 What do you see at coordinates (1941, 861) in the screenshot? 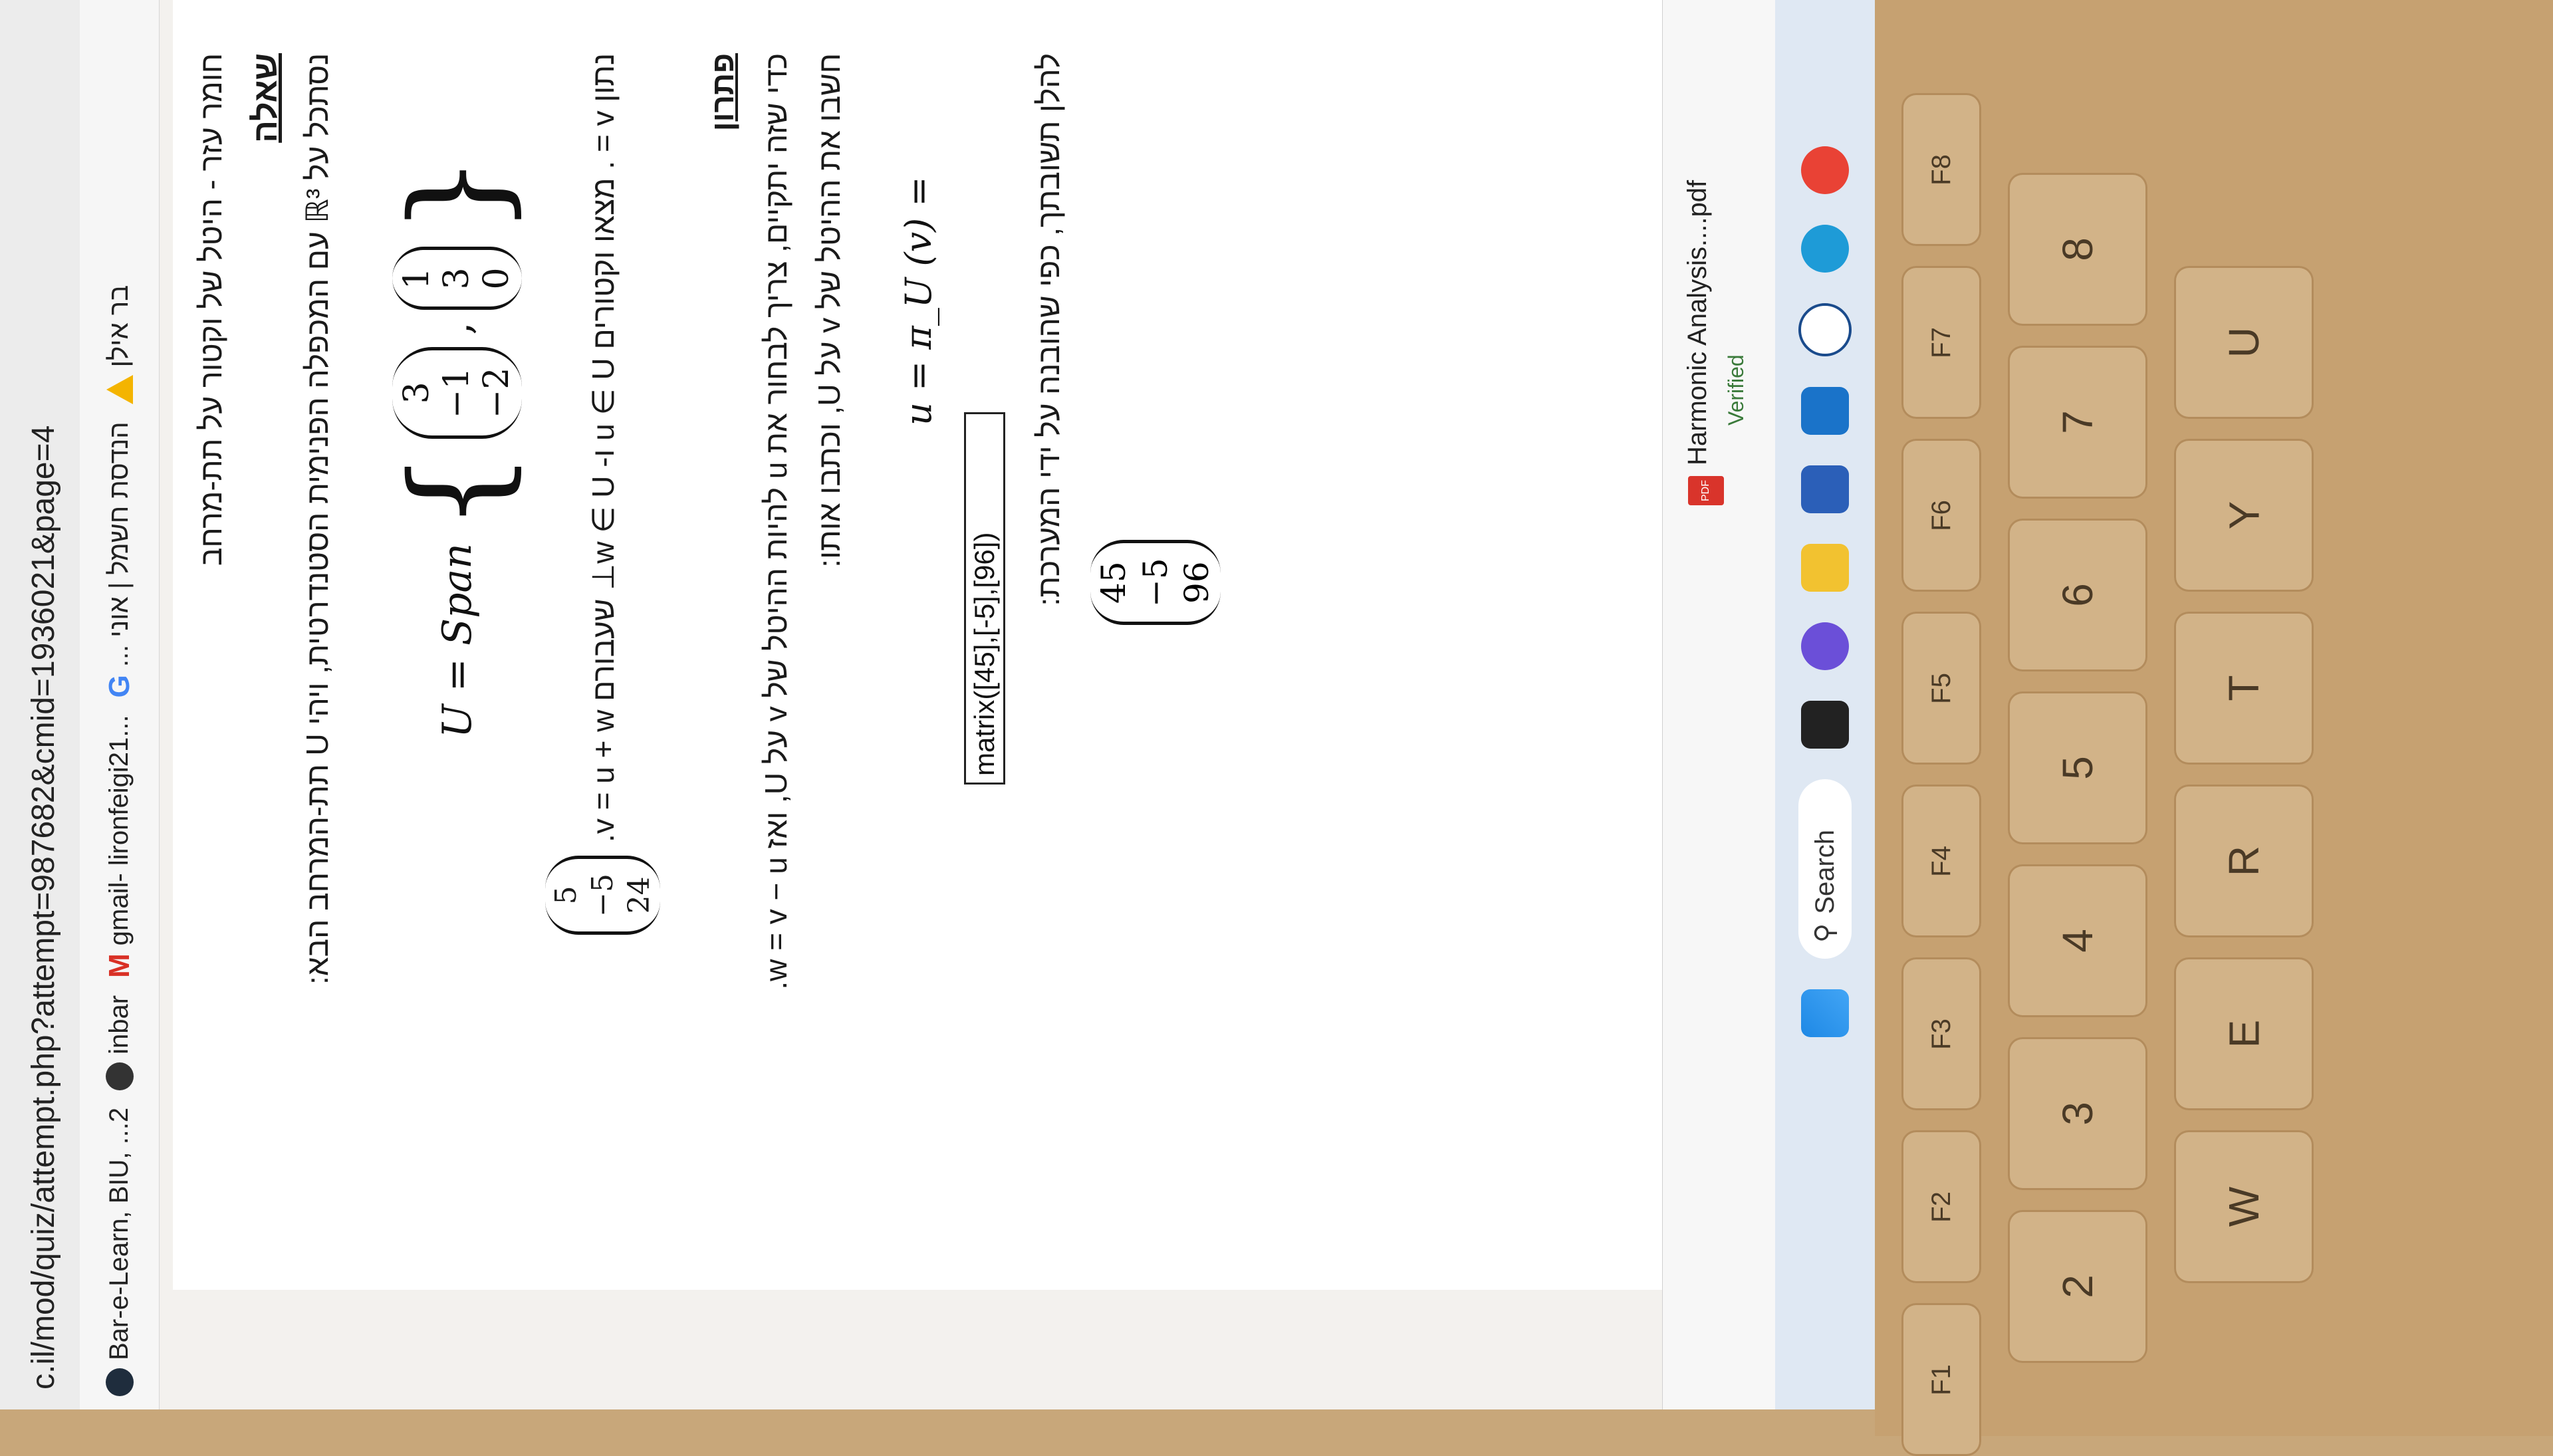
I see `key-f4: F4` at bounding box center [1941, 861].